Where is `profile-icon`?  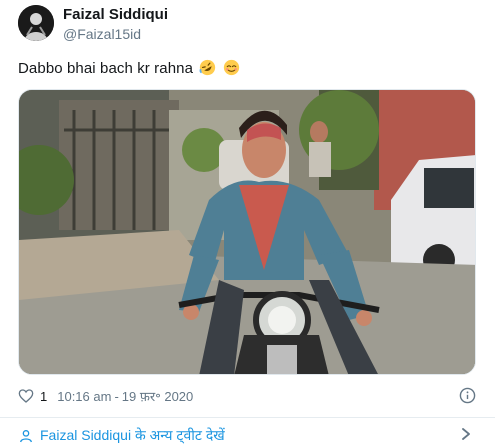
profile-icon is located at coordinates (26, 435).